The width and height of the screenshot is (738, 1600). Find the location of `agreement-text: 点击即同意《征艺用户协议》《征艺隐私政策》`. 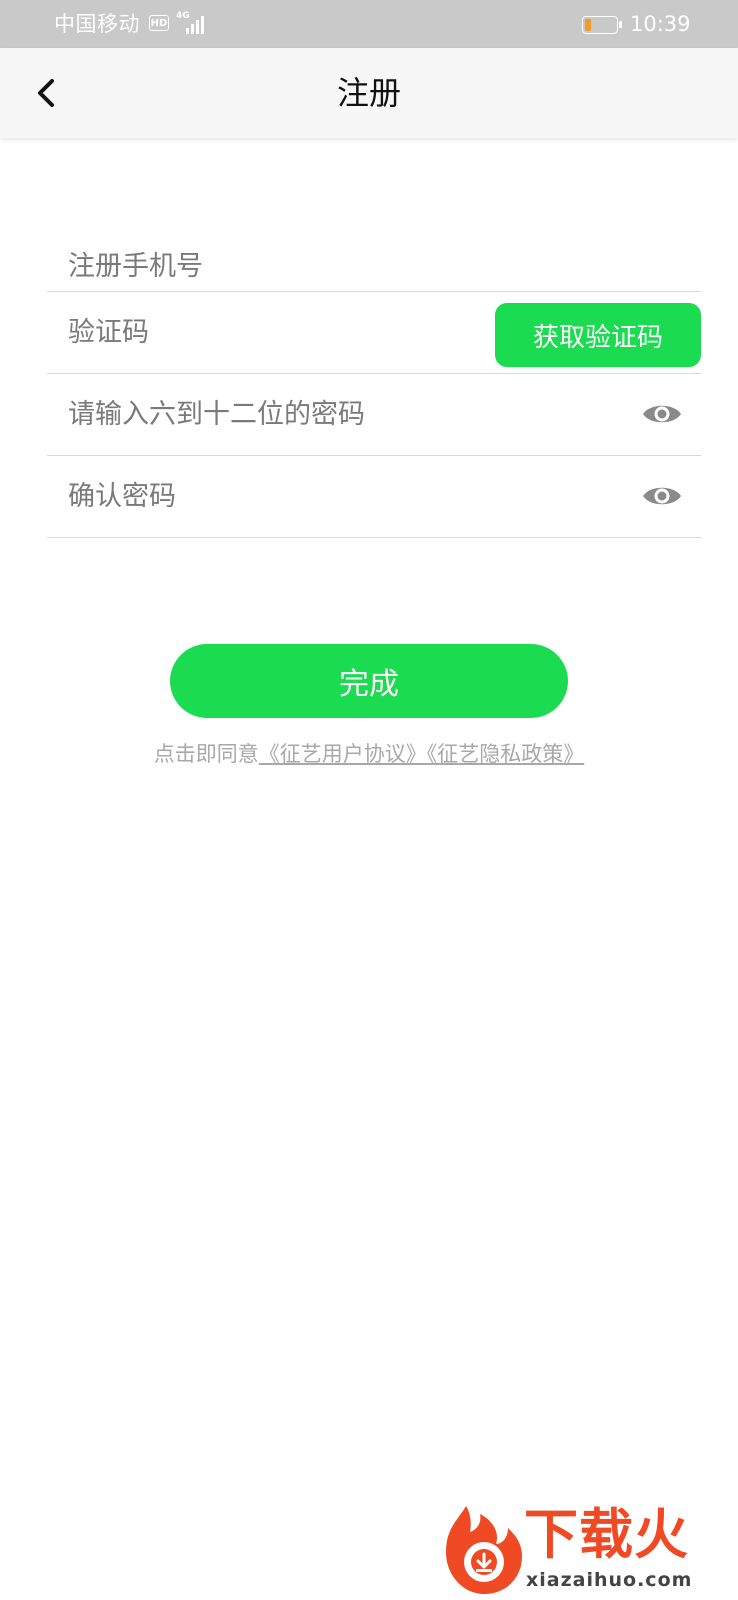

agreement-text: 点击即同意《征艺用户协议》《征艺隐私政策》 is located at coordinates (369, 754).